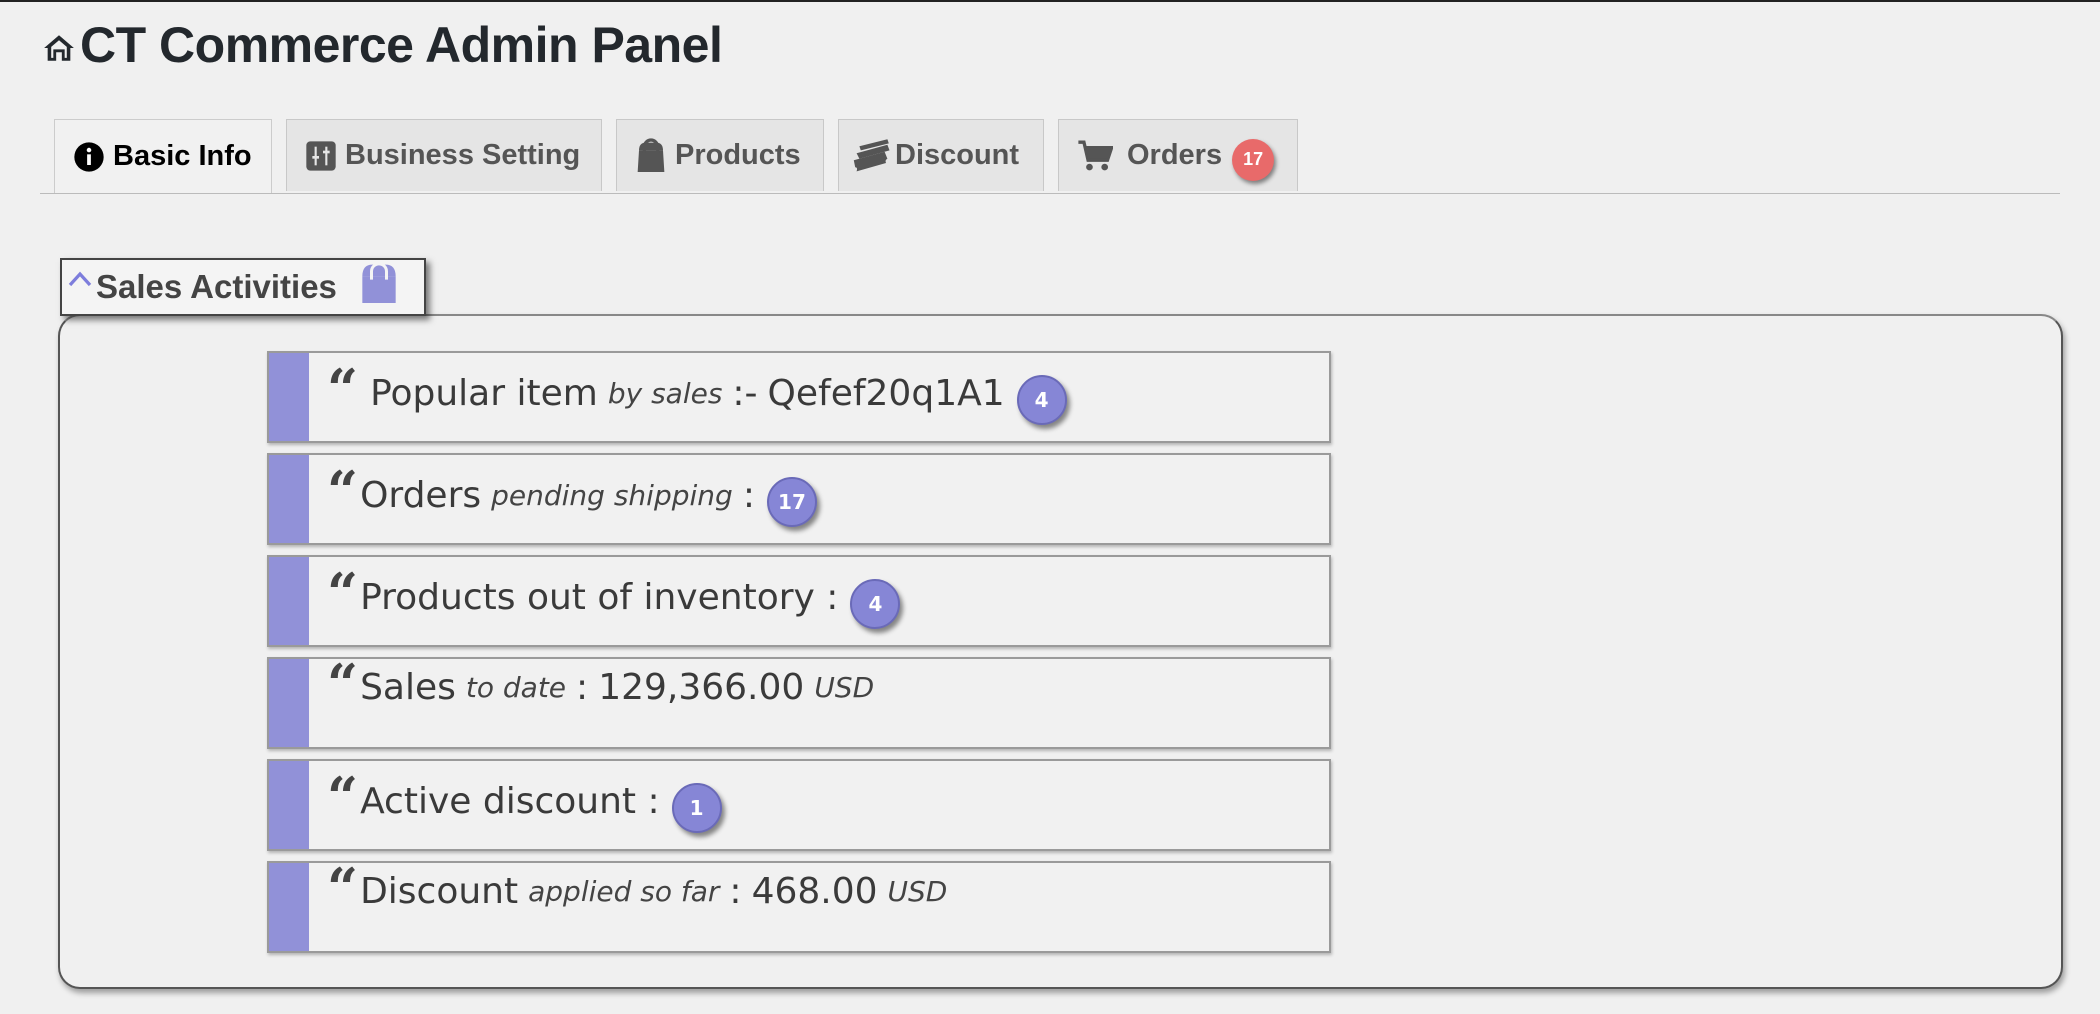 Image resolution: width=2100 pixels, height=1014 pixels. What do you see at coordinates (182, 156) in the screenshot?
I see `tab-label: Basic Info` at bounding box center [182, 156].